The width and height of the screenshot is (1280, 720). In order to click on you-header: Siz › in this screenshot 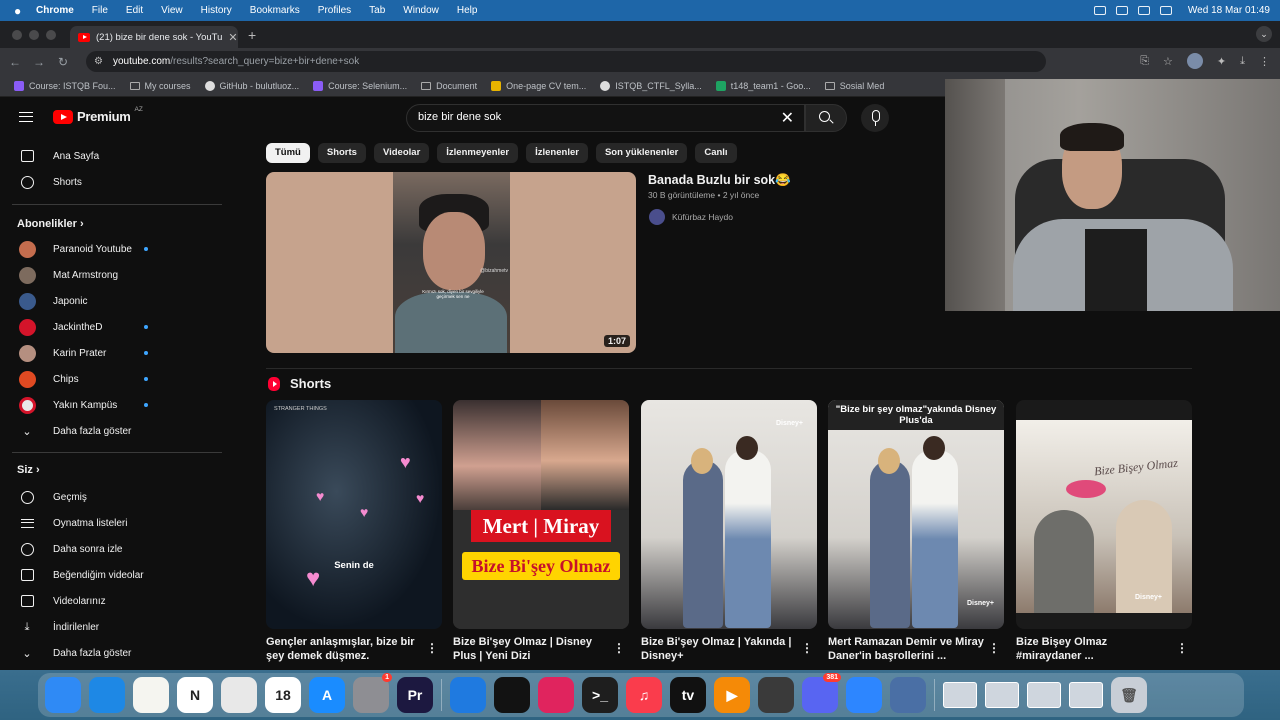, I will do `click(28, 470)`.